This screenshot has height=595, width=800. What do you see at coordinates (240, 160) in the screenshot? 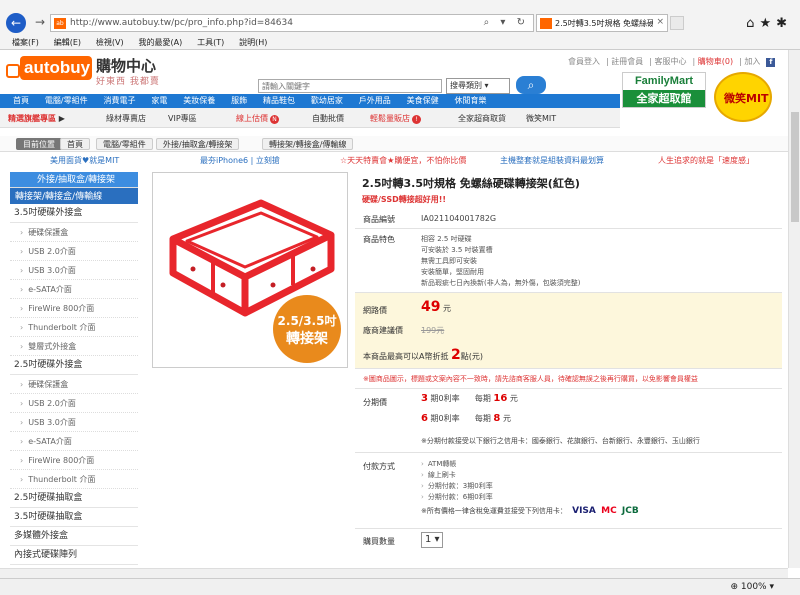
I see `promo-link-2: 最夯iPhone6 | 立刻搶` at bounding box center [240, 160].